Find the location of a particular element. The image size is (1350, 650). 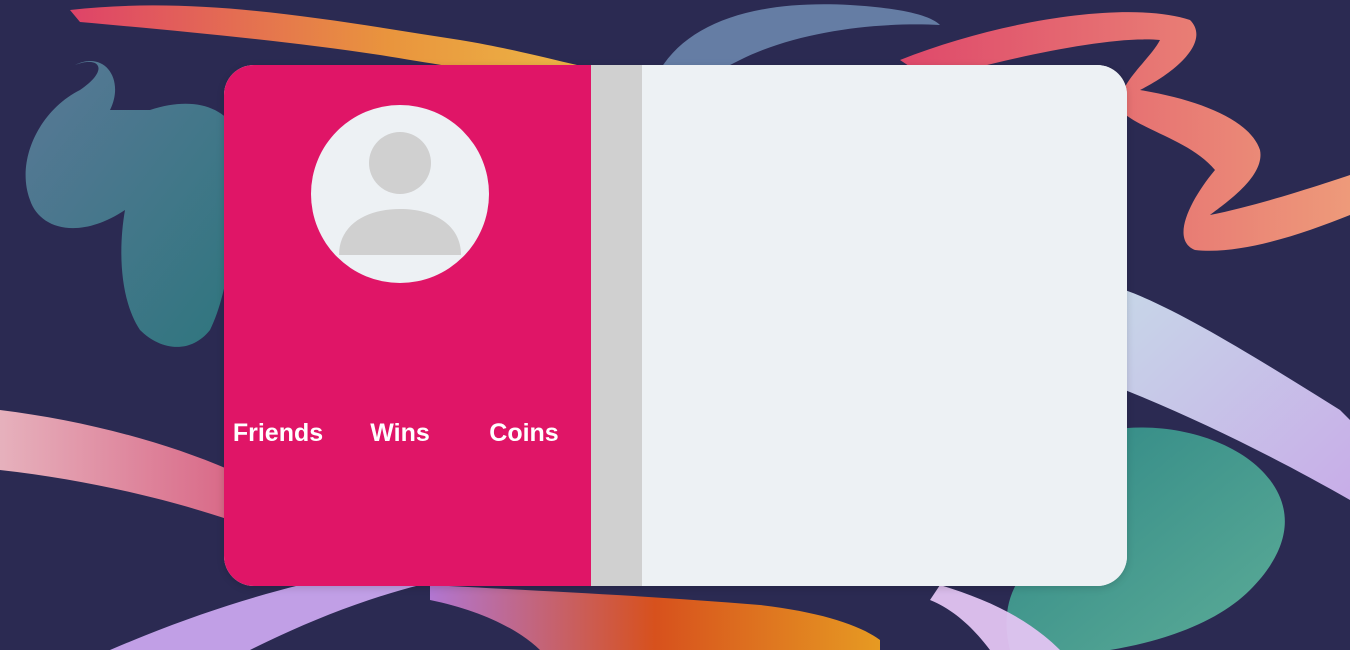

user-silhouette-icon is located at coordinates (400, 193).